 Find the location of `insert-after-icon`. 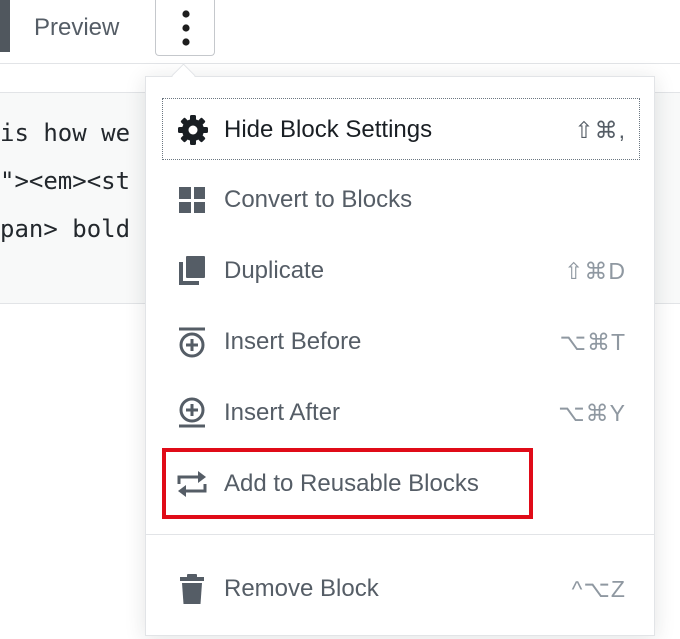

insert-after-icon is located at coordinates (192, 412).